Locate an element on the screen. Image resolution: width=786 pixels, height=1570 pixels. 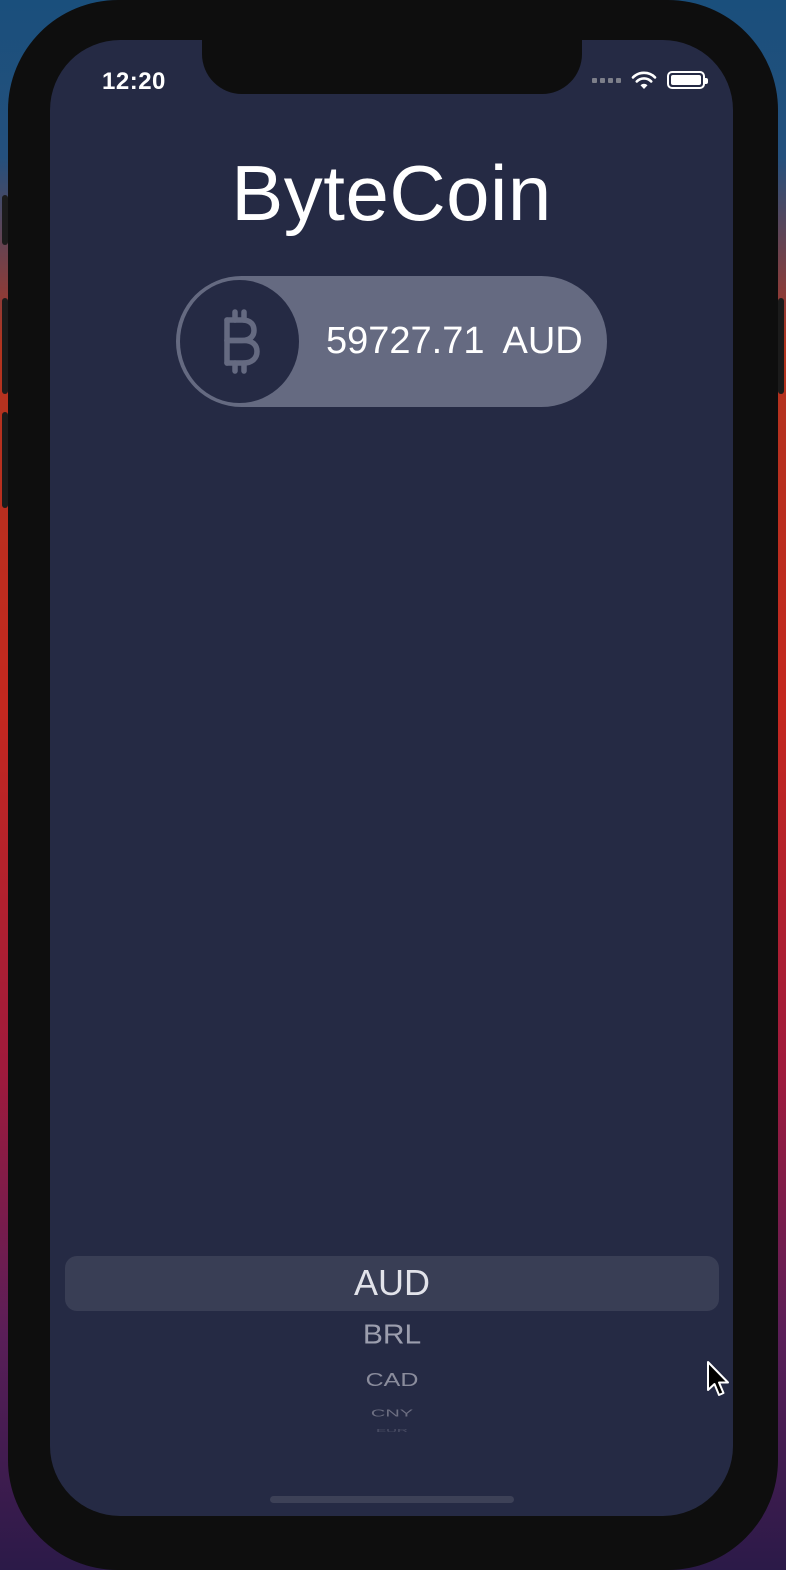
picker-option-cad: CAD is located at coordinates (392, 1380).